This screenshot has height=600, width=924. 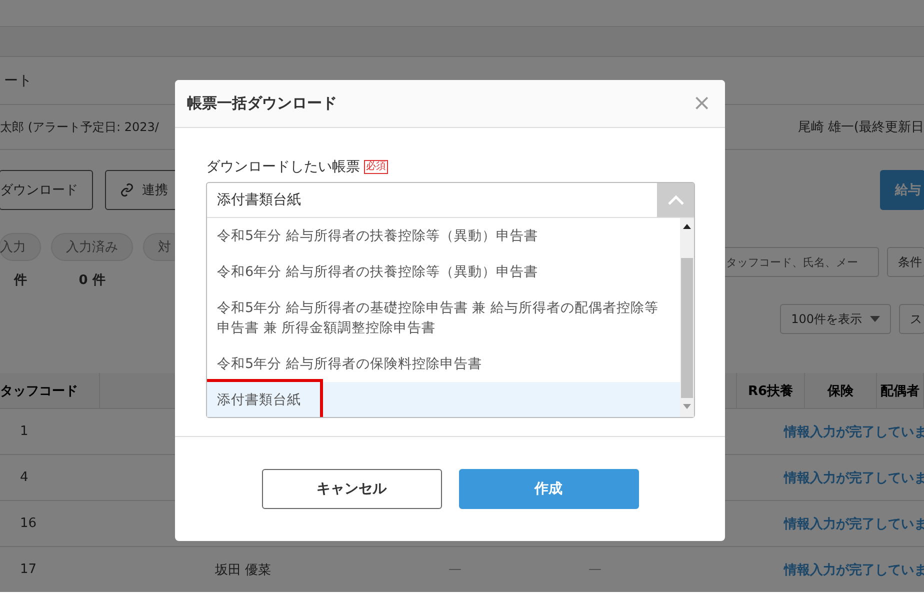 I want to click on page-heading: ート, so click(x=17, y=81).